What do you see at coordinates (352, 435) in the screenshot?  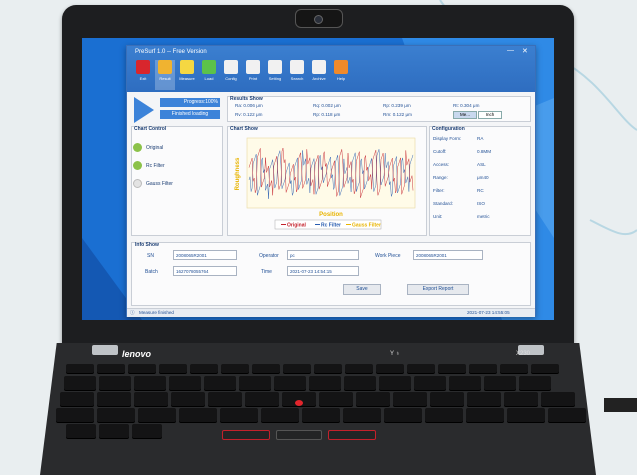 I see `right-click-button` at bounding box center [352, 435].